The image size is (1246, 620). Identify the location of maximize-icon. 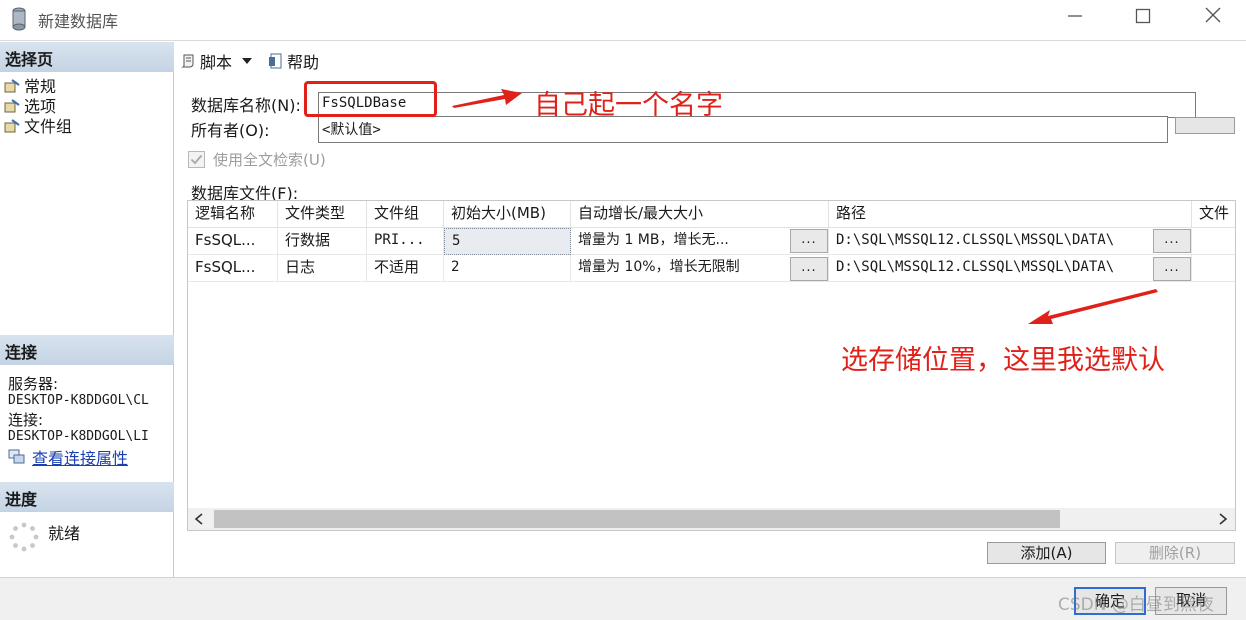
(1143, 16).